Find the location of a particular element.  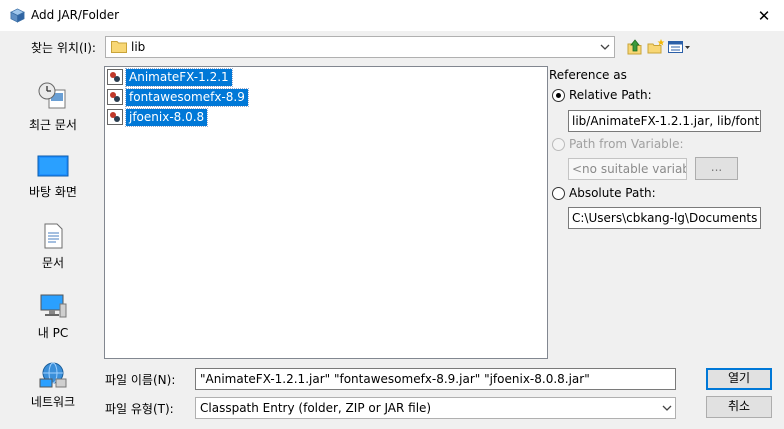

place-label: 최근 문서 is located at coordinates (53, 125).